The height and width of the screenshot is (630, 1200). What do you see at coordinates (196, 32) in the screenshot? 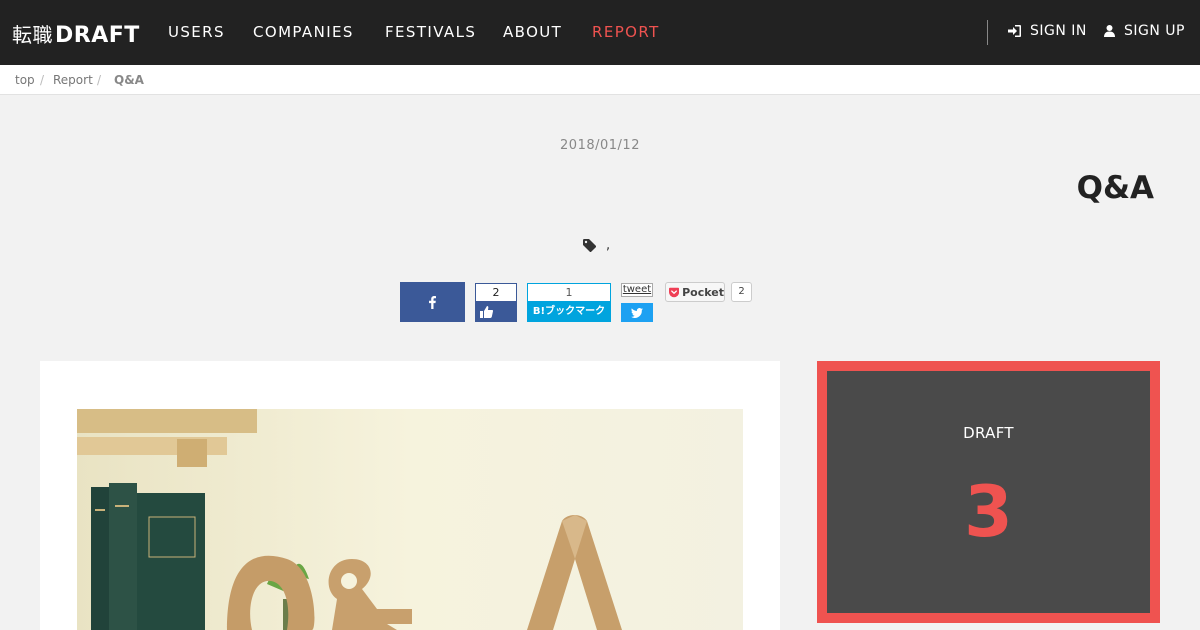
I see `nav-users: USERS` at bounding box center [196, 32].